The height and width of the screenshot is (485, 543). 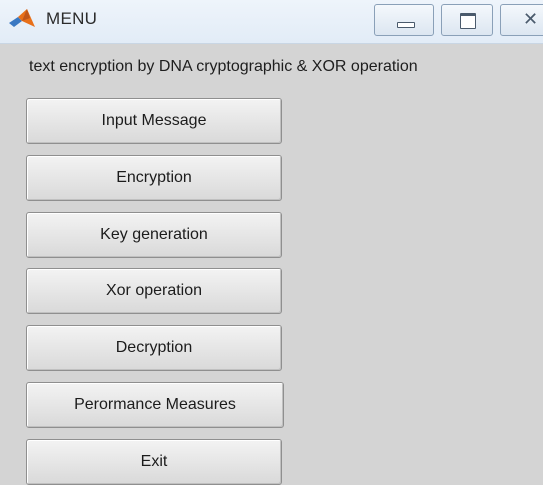 I want to click on key-generation-button: Key generation, so click(x=154, y=235).